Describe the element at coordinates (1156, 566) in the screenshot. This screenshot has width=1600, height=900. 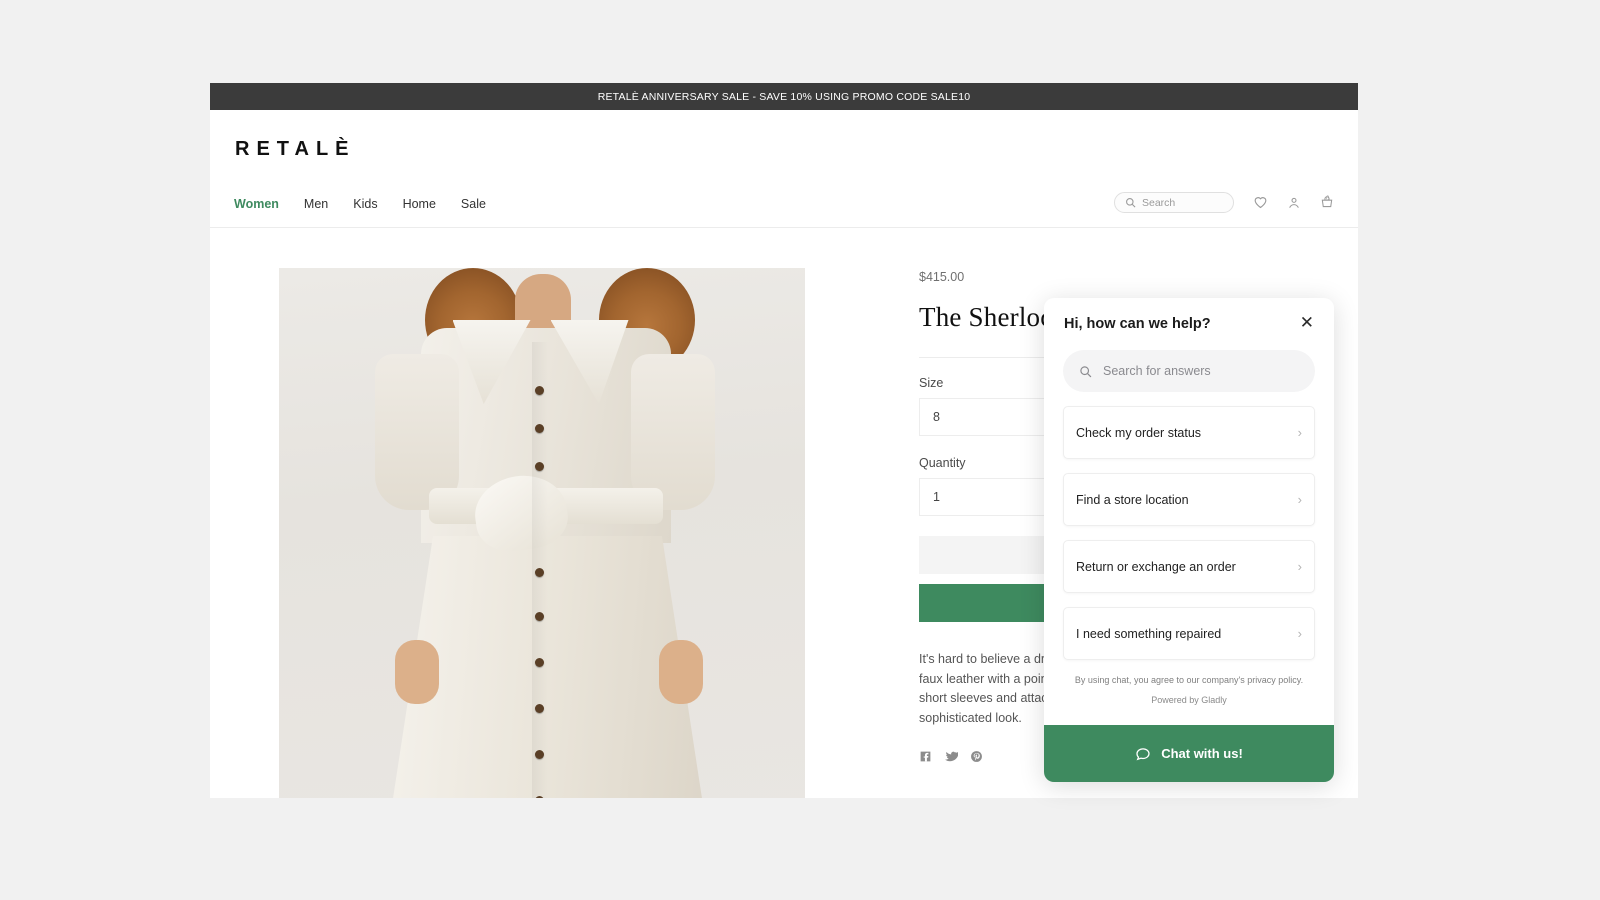
I see `chat-action-label: Return or exchange an order` at that location.